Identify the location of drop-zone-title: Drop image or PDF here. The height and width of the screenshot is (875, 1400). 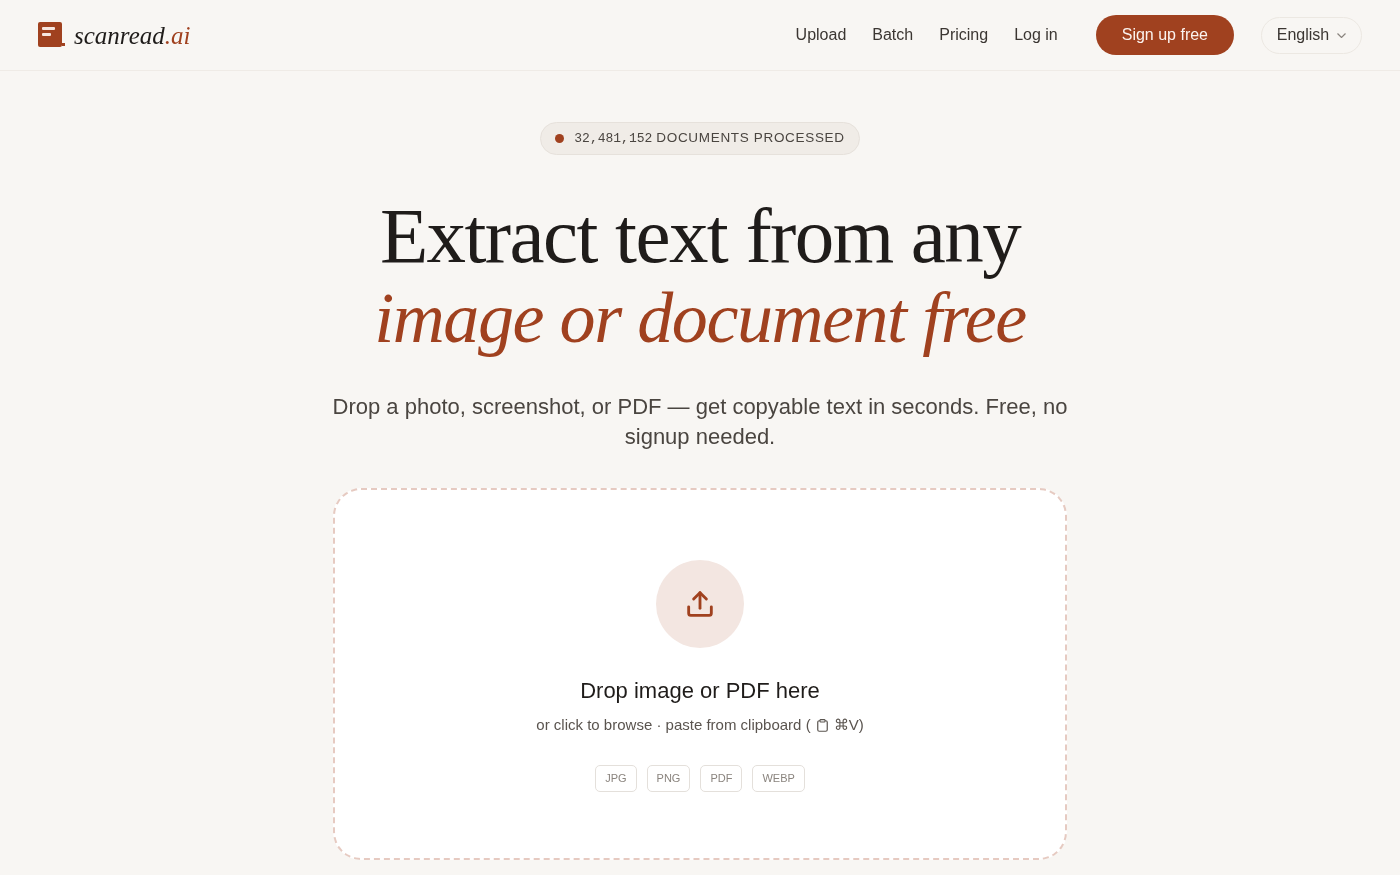
(700, 691).